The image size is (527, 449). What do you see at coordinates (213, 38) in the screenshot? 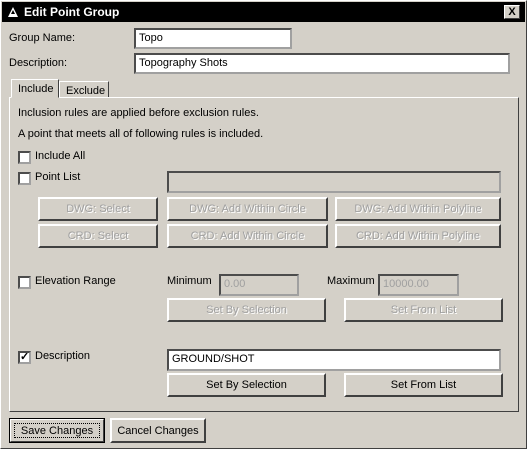
I see `group-name-input: Topo` at bounding box center [213, 38].